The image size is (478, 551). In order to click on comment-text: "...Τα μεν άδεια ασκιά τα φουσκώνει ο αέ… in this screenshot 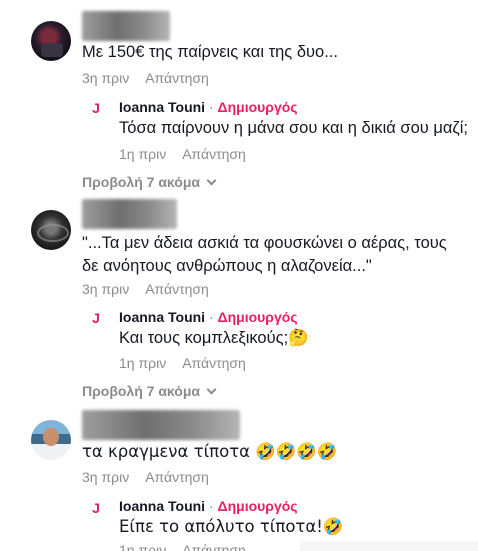, I will do `click(264, 254)`.